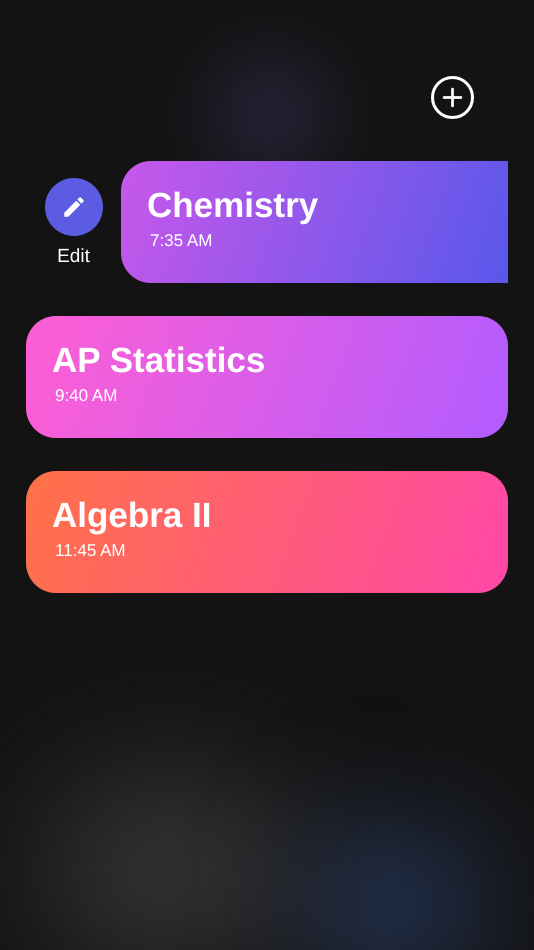  Describe the element at coordinates (233, 206) in the screenshot. I see `class-title: Chemistry` at that location.